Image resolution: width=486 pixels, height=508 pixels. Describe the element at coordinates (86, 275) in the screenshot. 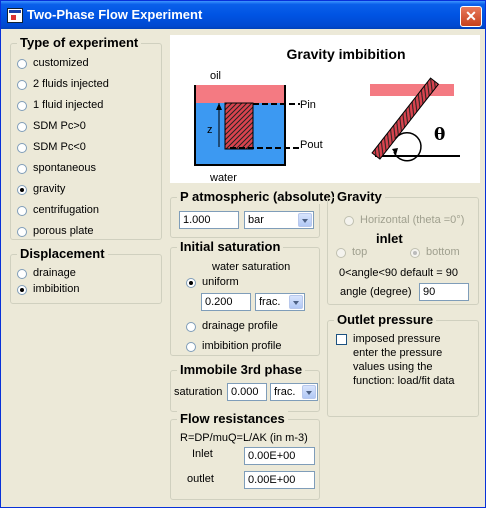

I see `displacement-group: Displacement drainage imbibition` at that location.